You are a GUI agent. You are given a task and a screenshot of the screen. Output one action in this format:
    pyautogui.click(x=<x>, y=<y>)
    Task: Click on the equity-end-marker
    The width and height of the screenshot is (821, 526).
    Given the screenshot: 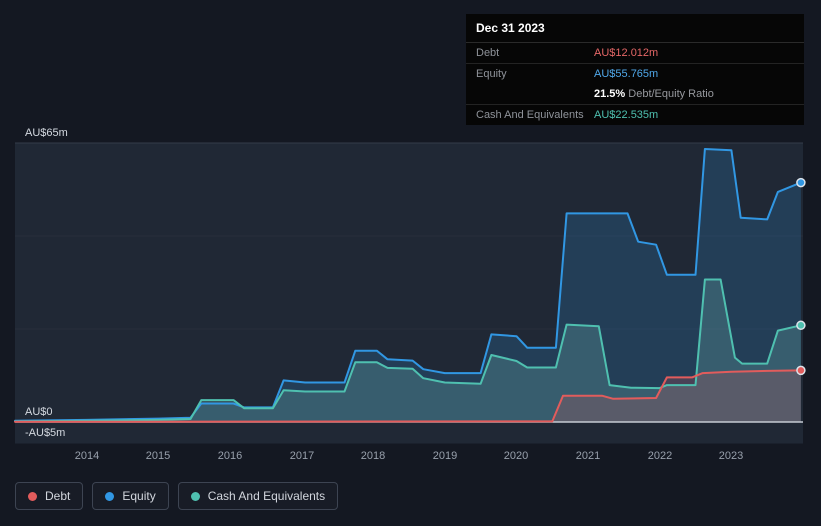 What is the action you would take?
    pyautogui.click(x=801, y=182)
    